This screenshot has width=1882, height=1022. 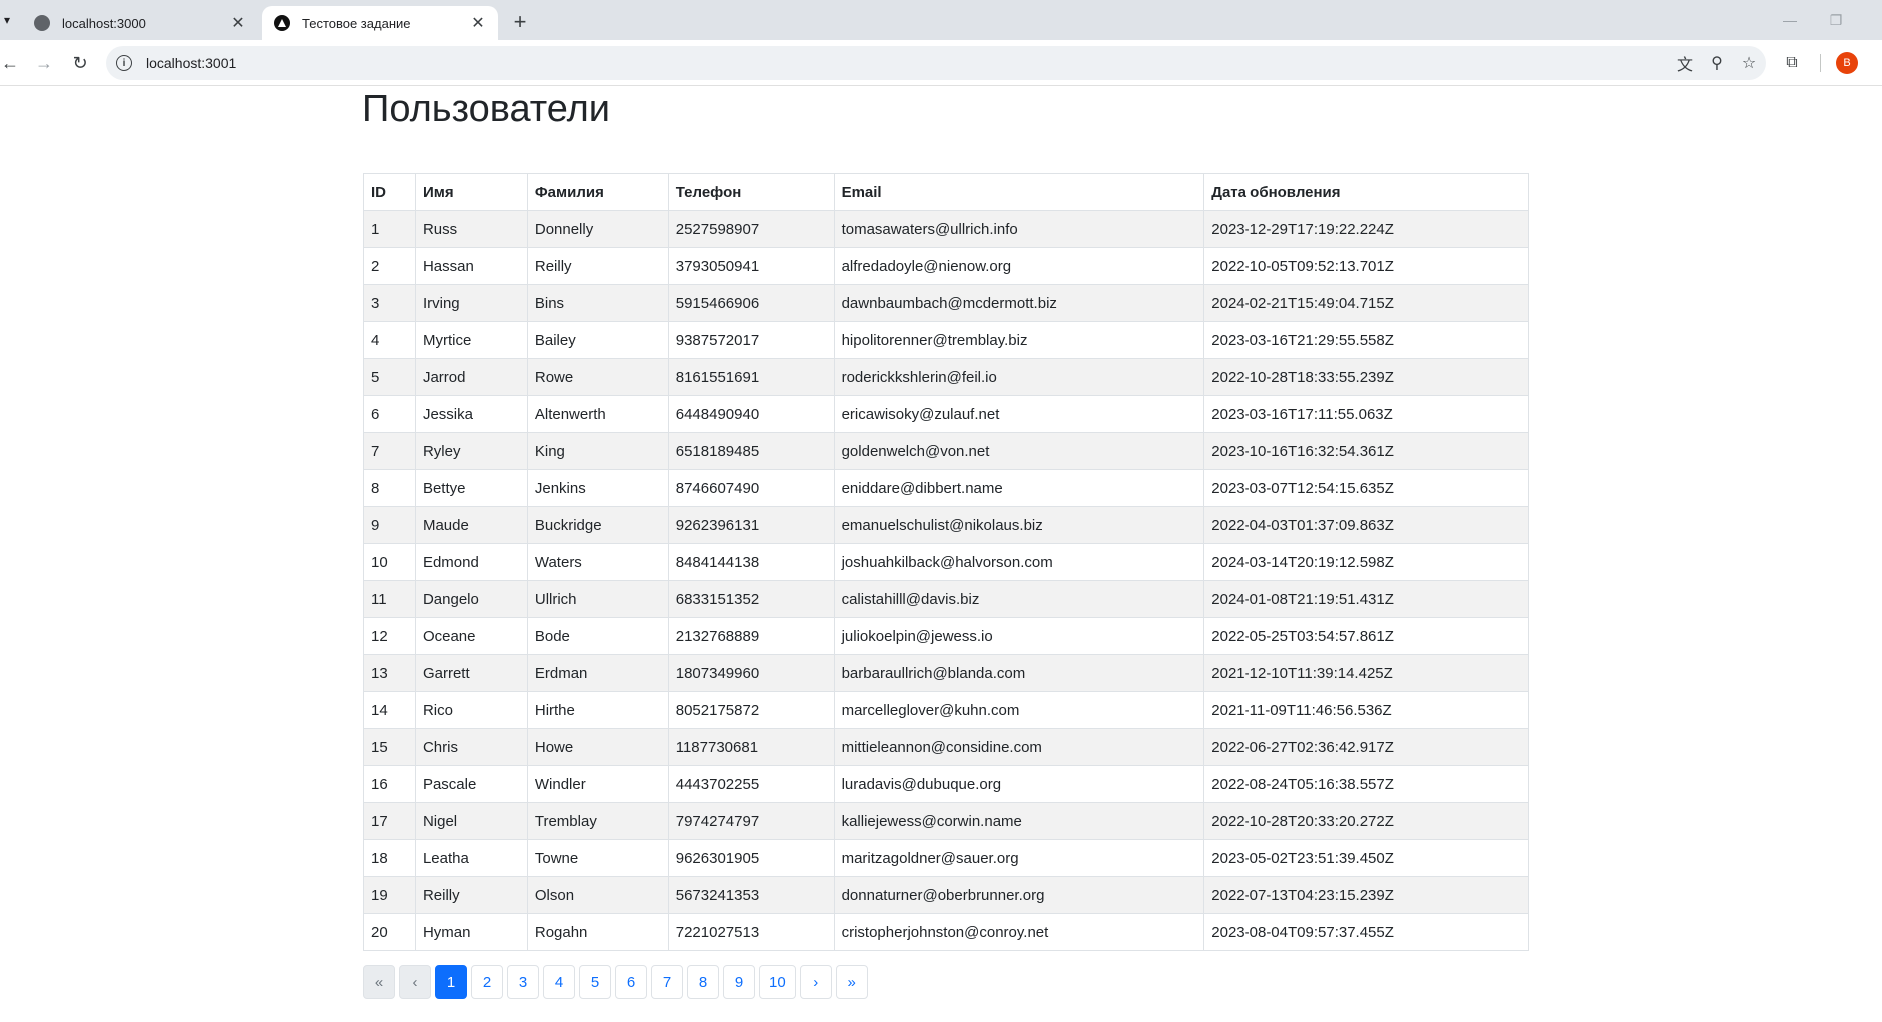 I want to click on cell-first-name: Ryley, so click(x=471, y=451).